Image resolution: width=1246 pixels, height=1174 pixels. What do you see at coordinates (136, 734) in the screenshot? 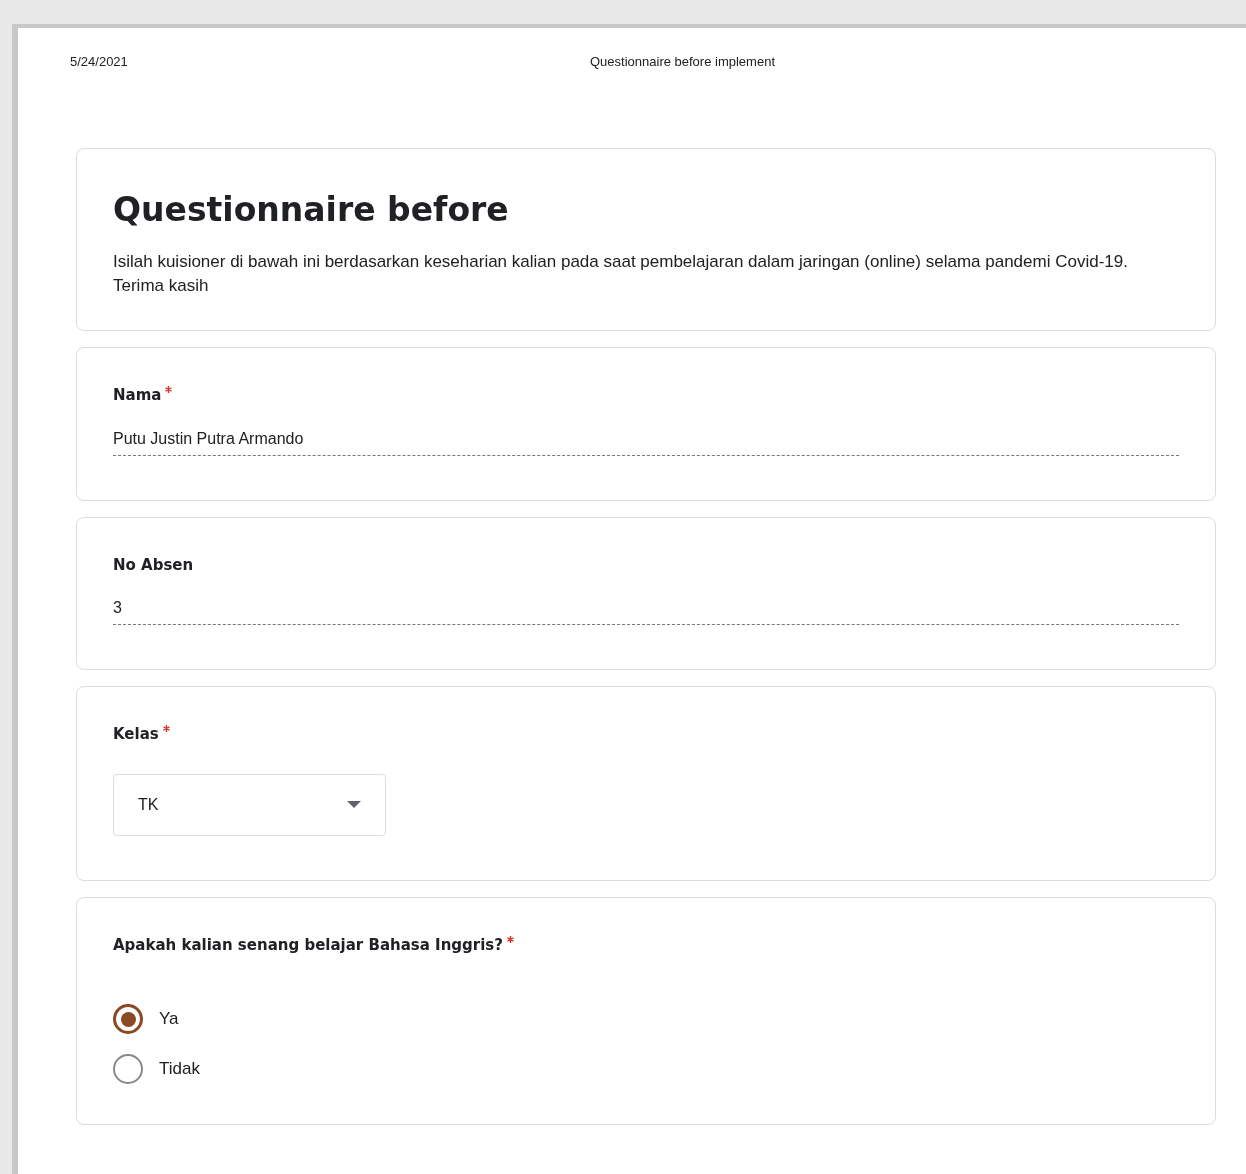
I see `question-label: Kelas` at bounding box center [136, 734].